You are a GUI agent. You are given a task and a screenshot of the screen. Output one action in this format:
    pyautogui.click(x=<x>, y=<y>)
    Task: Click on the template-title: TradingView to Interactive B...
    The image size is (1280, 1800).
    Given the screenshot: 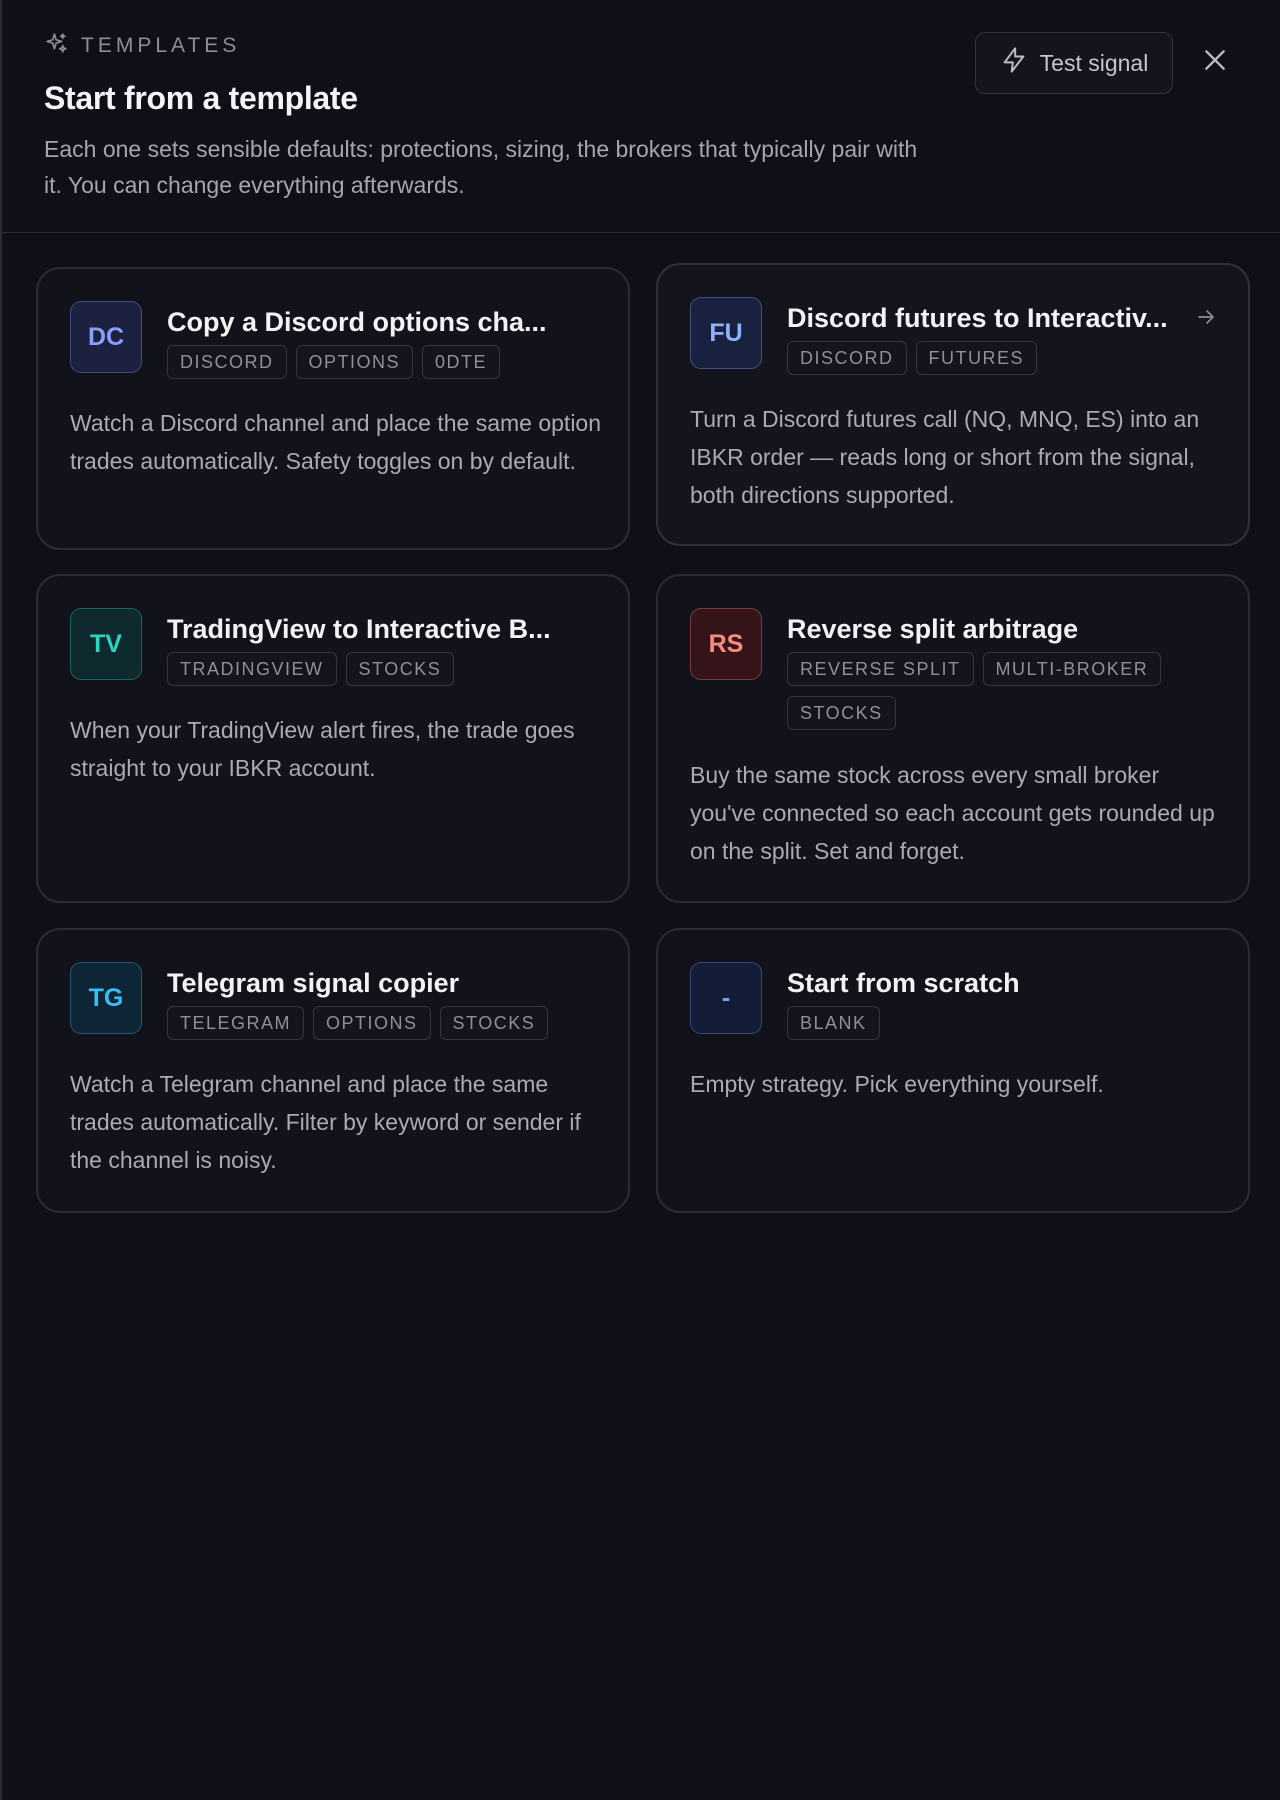 What is the action you would take?
    pyautogui.click(x=359, y=629)
    